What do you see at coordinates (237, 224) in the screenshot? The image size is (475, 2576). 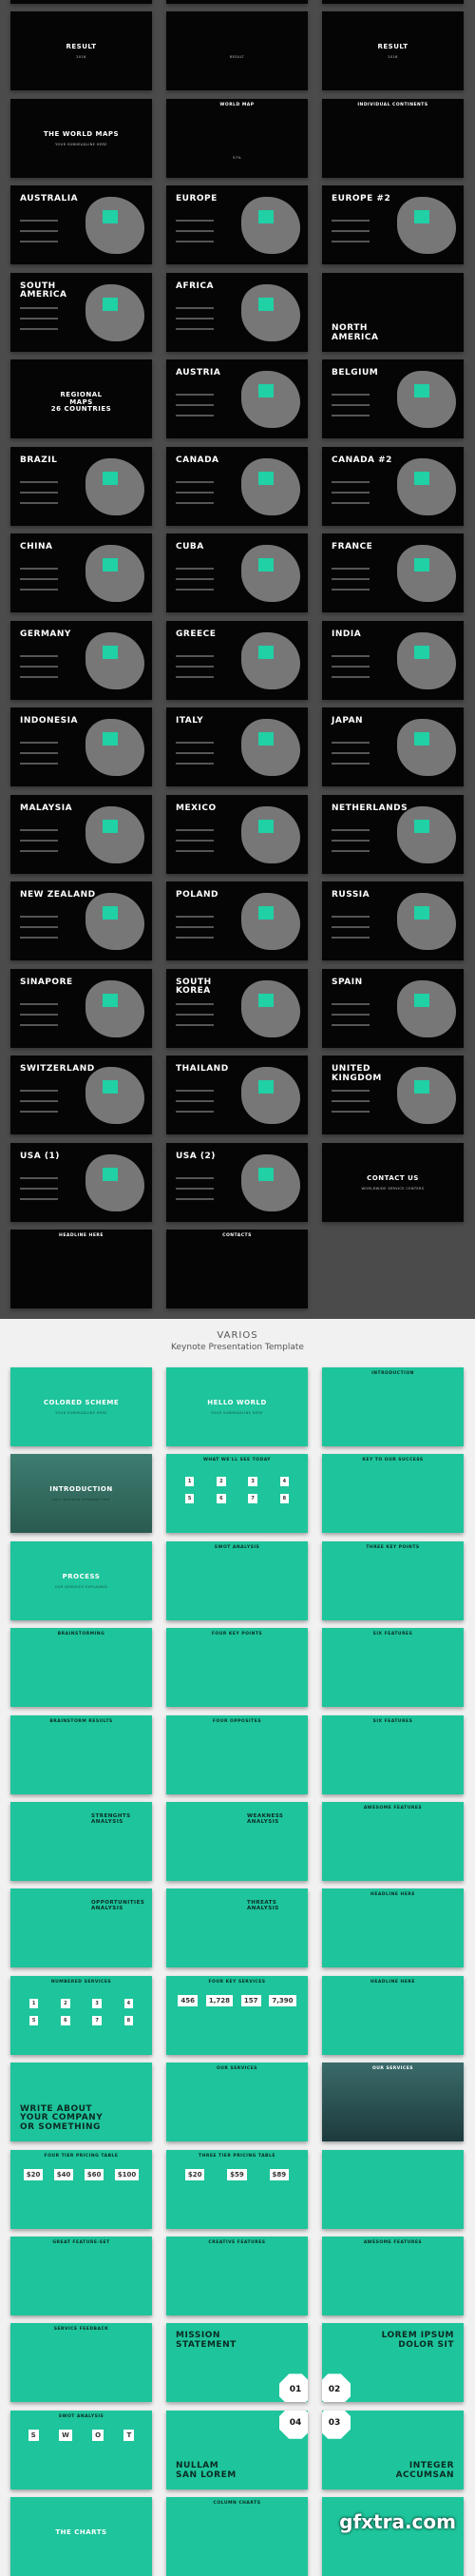 I see `slide-thumbnail: EUROPE` at bounding box center [237, 224].